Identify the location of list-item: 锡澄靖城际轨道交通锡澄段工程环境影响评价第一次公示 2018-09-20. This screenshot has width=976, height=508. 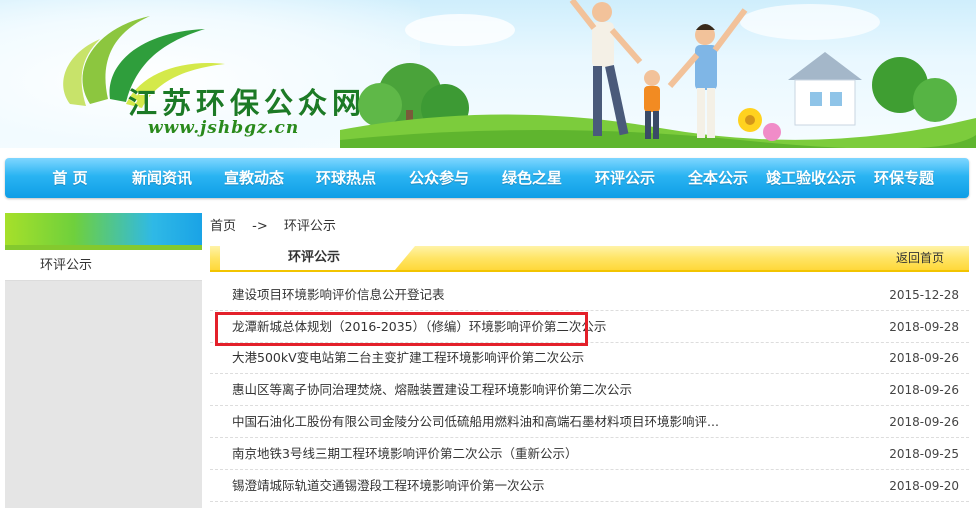
(589, 486).